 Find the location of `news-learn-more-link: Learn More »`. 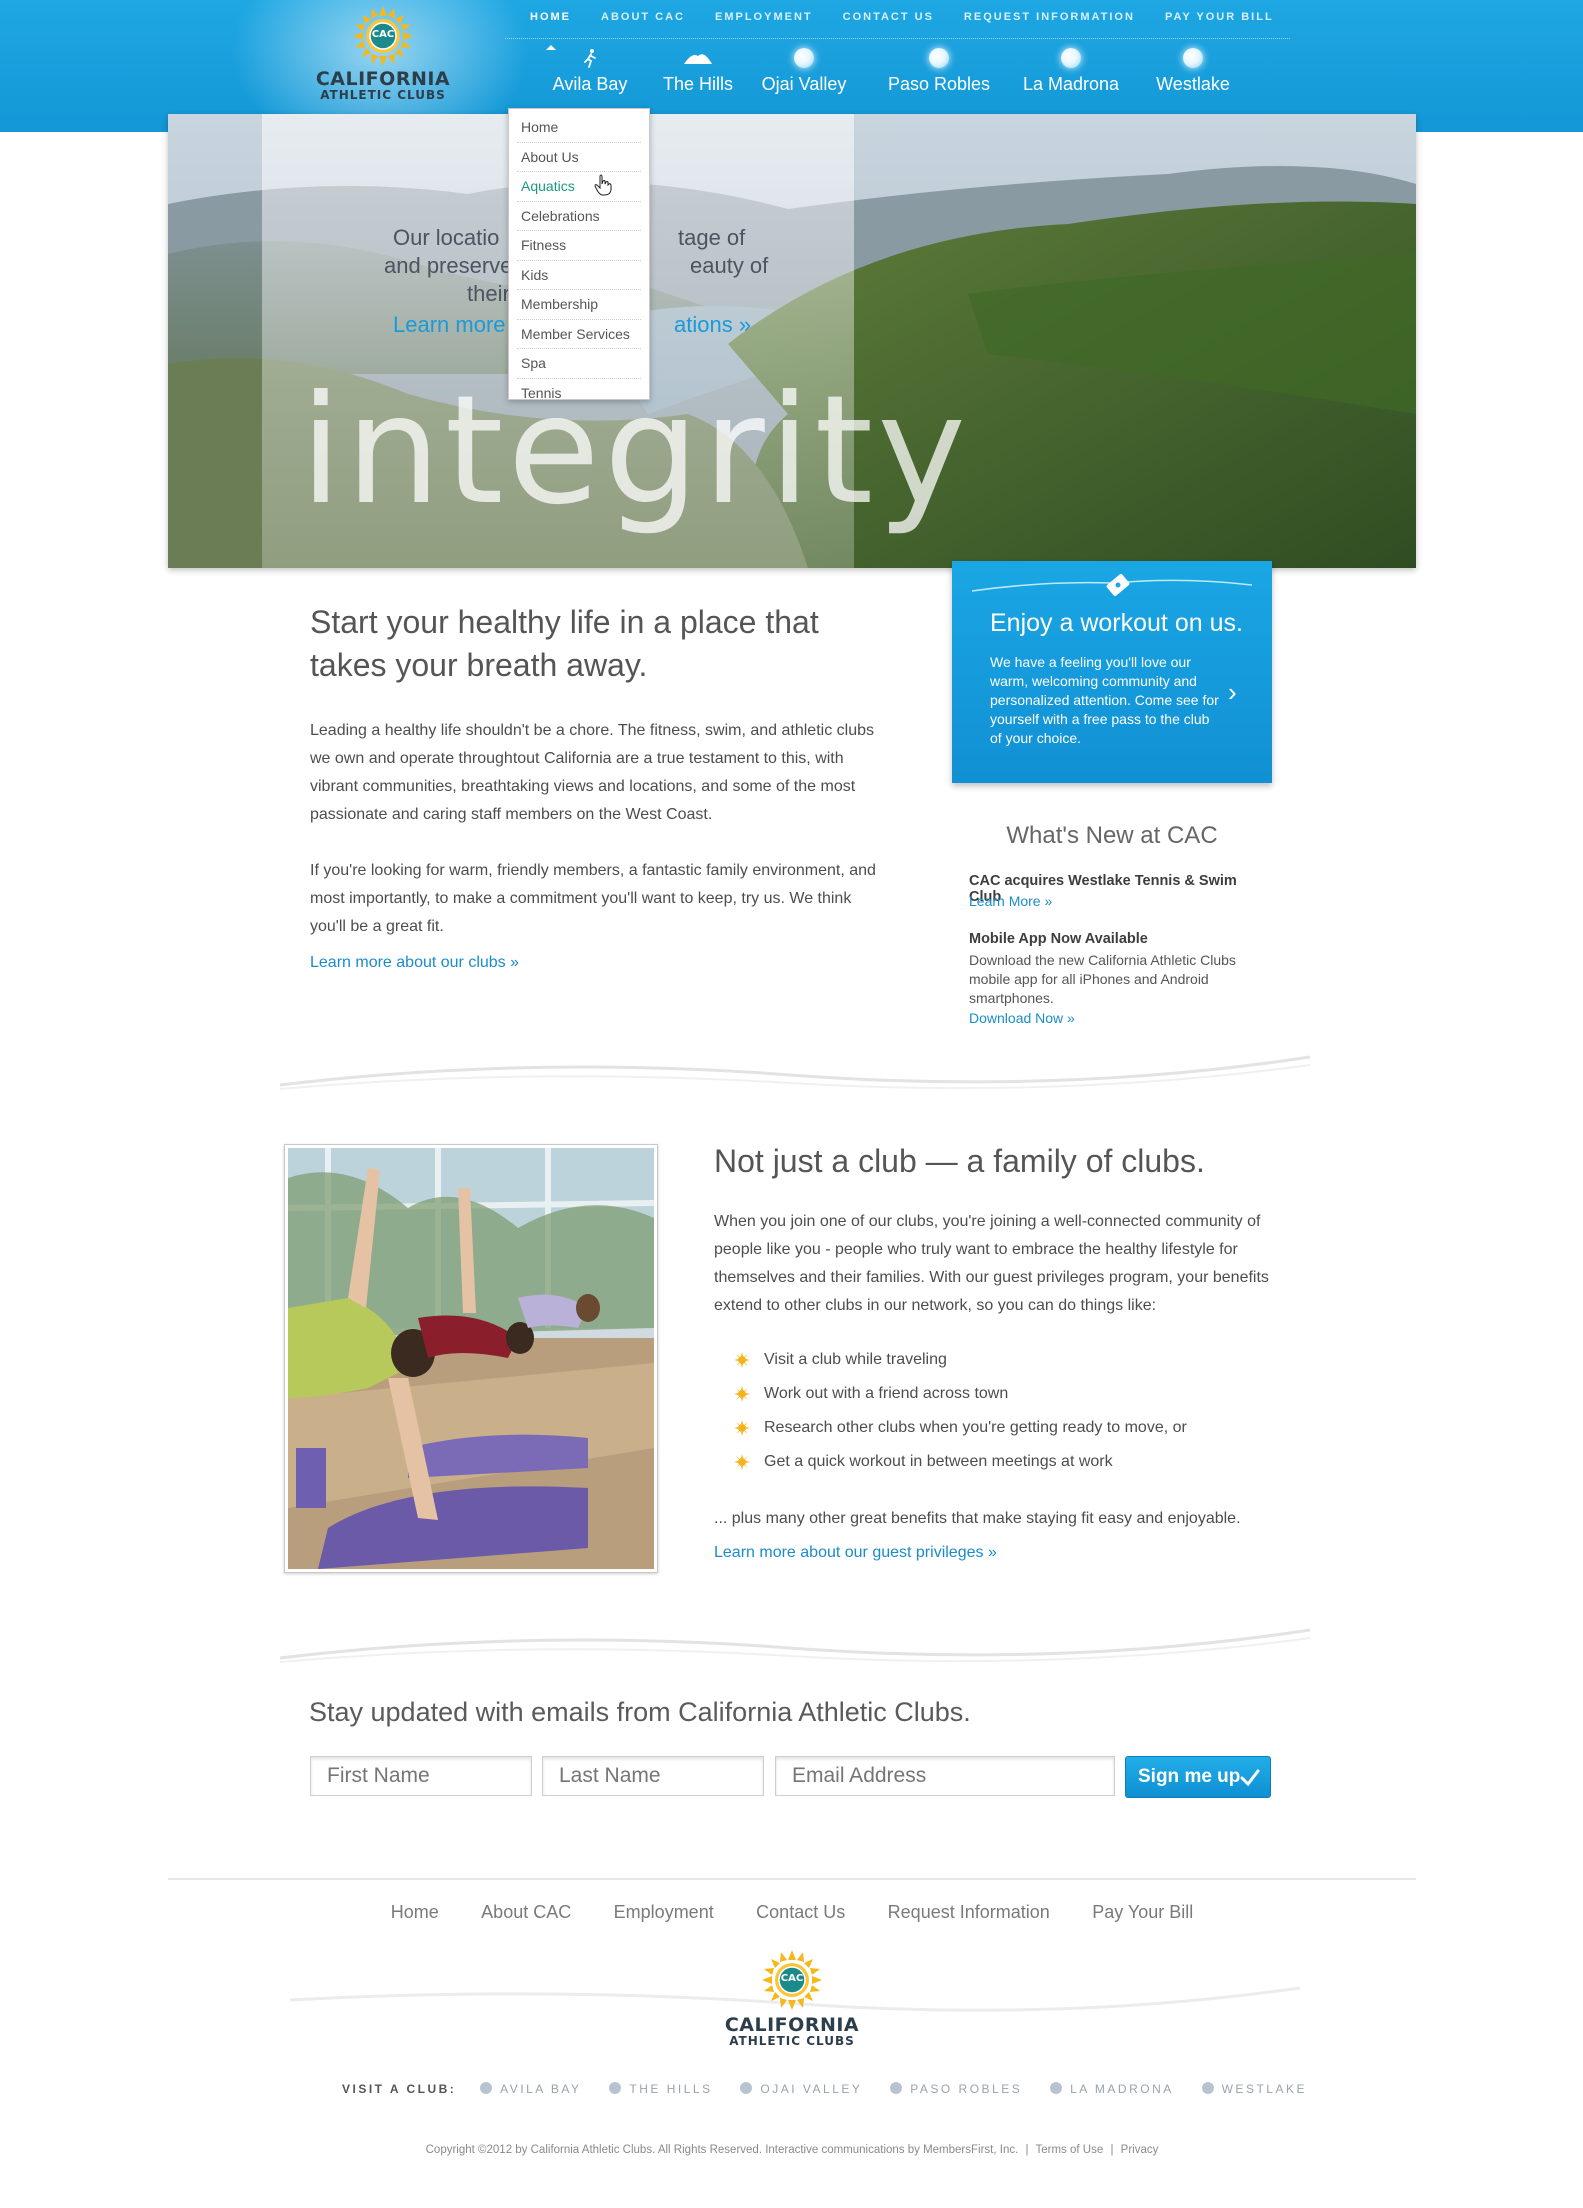

news-learn-more-link: Learn More » is located at coordinates (1010, 901).